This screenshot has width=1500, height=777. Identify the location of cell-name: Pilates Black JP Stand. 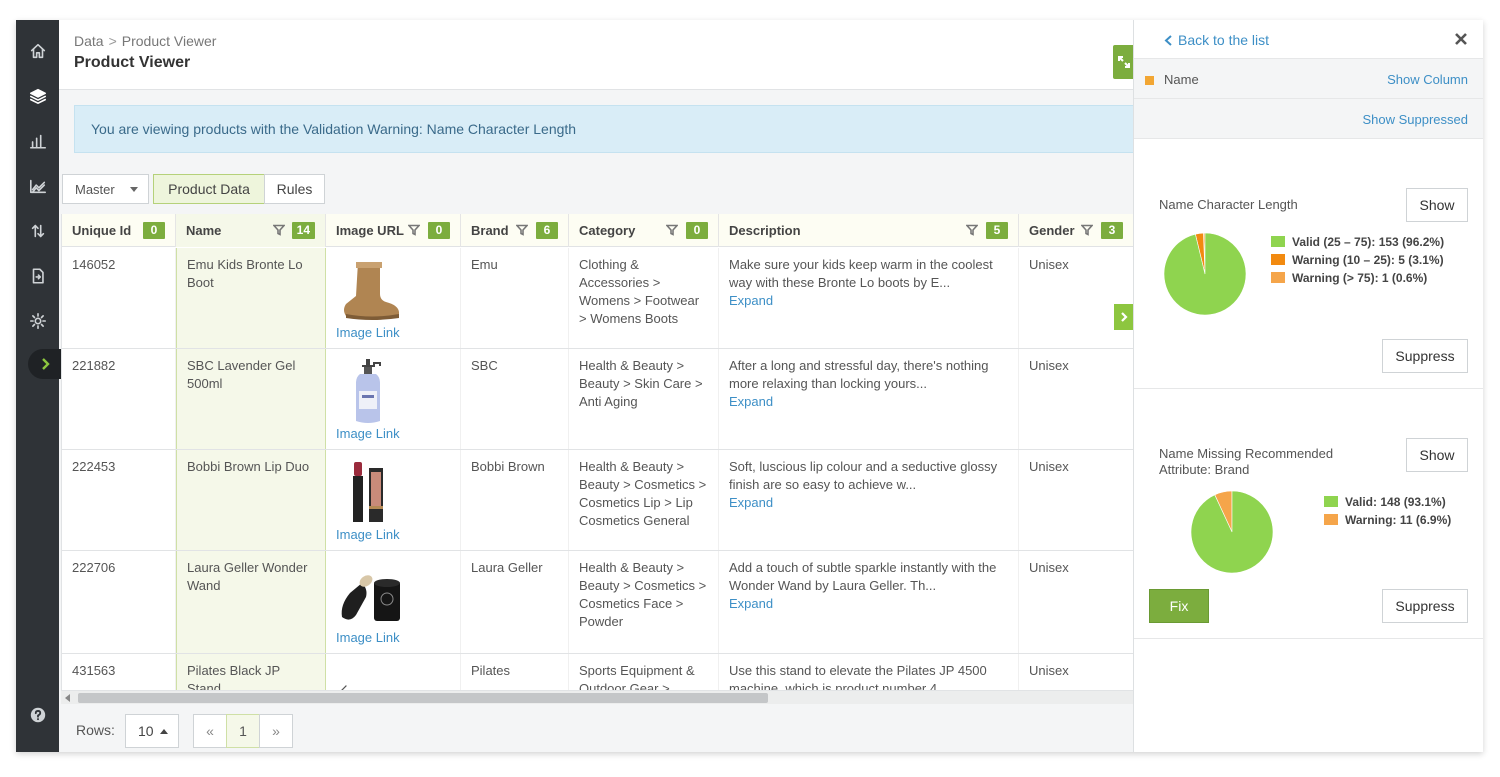
(251, 672).